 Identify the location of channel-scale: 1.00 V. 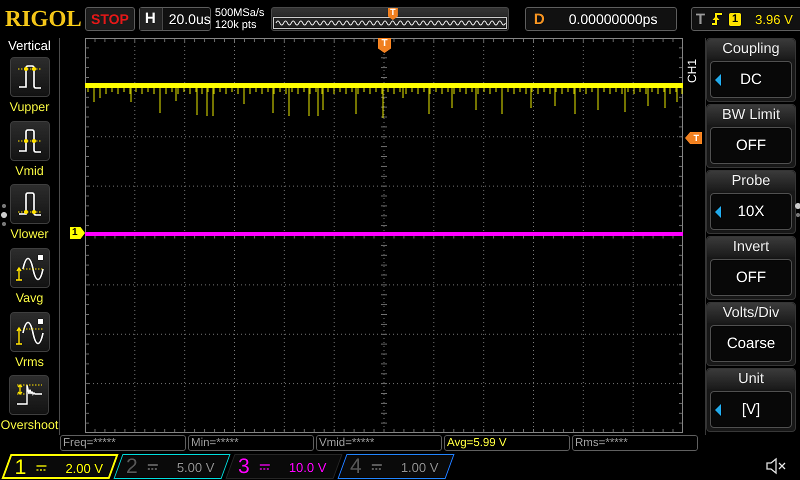
(419, 467).